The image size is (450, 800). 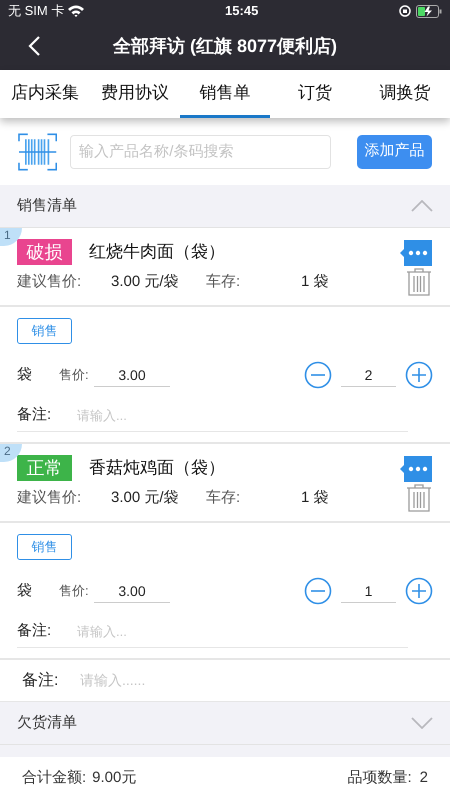 What do you see at coordinates (34, 46) in the screenshot?
I see `back-icon` at bounding box center [34, 46].